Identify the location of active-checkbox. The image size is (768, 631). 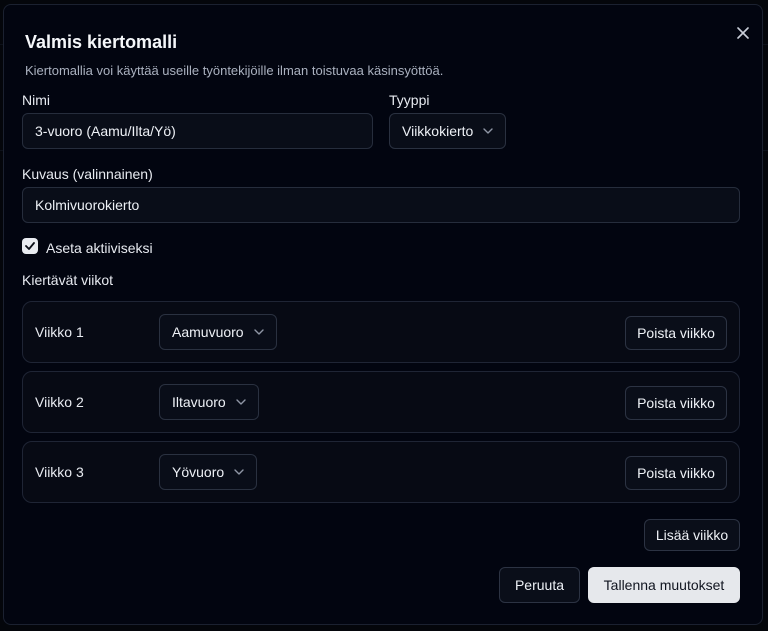
(30, 246).